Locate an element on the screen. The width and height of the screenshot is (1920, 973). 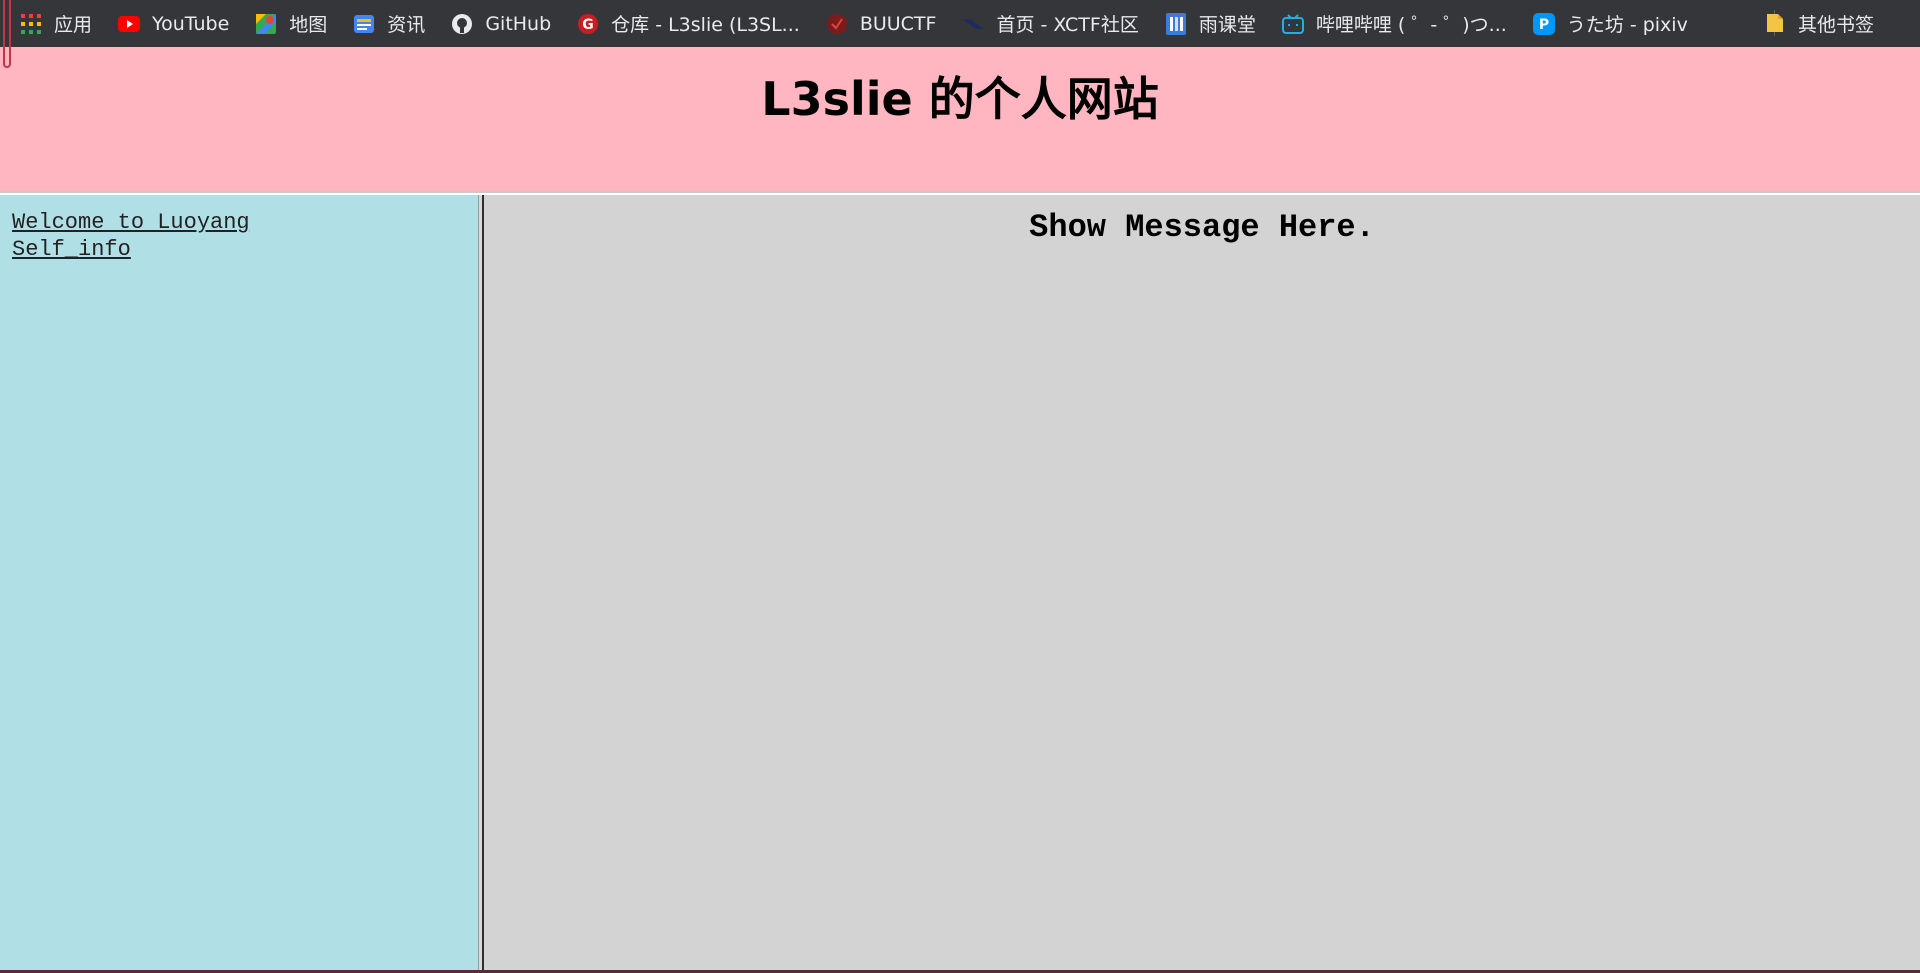
bookmark-github: GitHub is located at coordinates (501, 24).